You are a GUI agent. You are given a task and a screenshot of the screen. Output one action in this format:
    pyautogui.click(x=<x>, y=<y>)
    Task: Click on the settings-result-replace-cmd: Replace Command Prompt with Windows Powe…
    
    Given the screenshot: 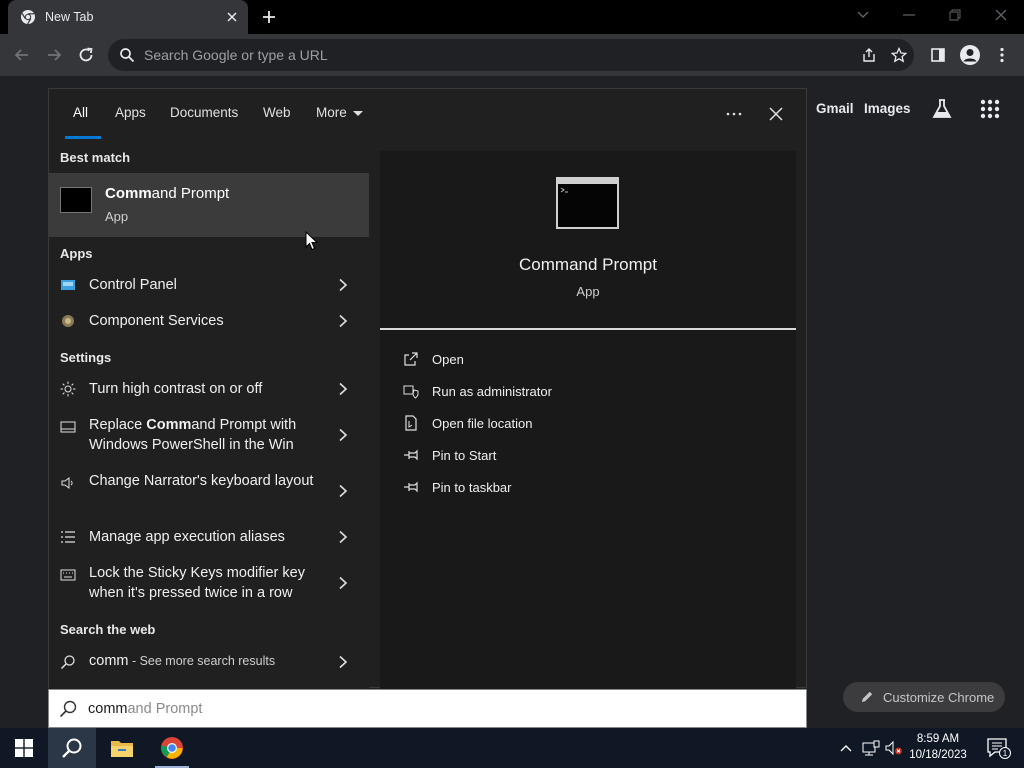 What is the action you would take?
    pyautogui.click(x=209, y=435)
    